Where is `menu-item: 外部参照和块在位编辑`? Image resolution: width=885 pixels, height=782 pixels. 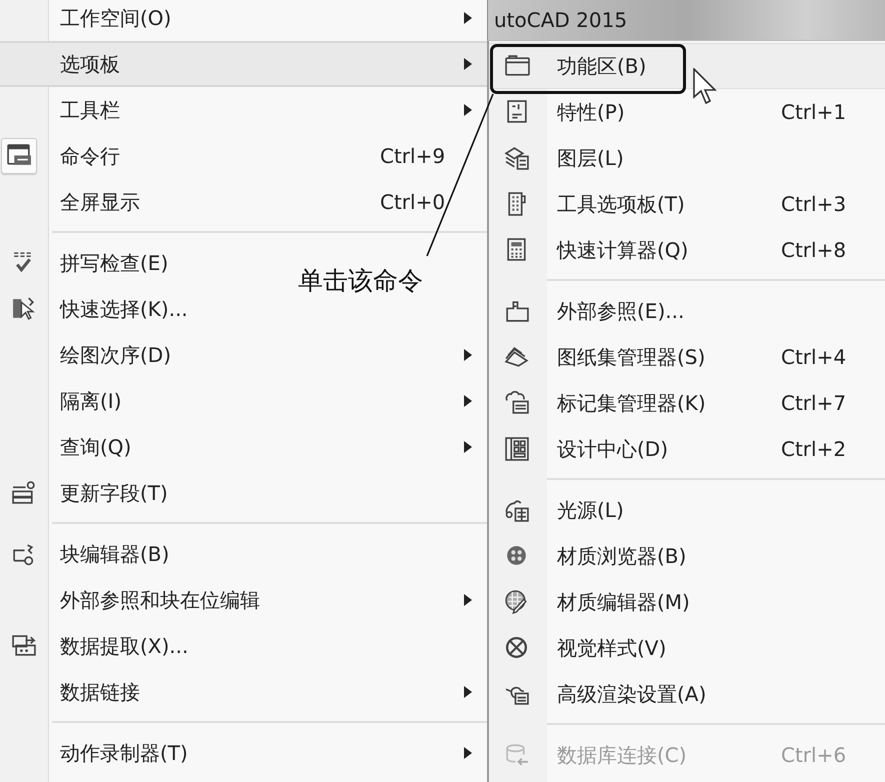
menu-item: 外部参照和块在位编辑 is located at coordinates (243, 600).